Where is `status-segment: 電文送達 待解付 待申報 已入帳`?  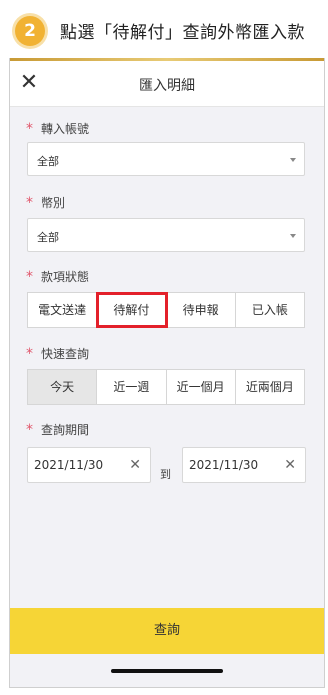 status-segment: 電文送達 待解付 待申報 已入帳 is located at coordinates (166, 310).